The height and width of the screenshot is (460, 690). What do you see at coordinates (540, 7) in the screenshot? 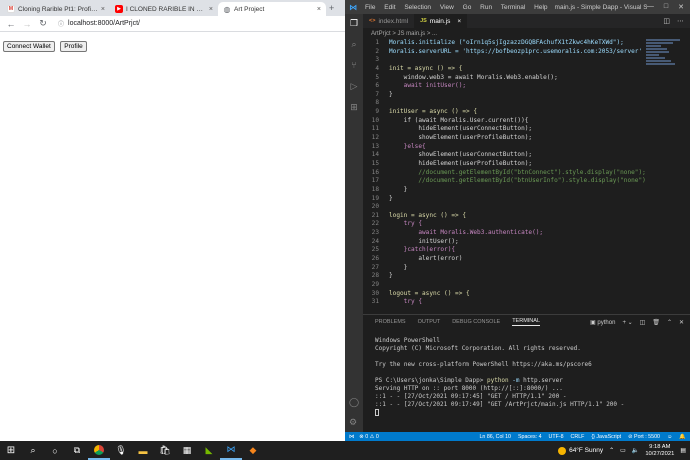
I see `menu-help: Help` at bounding box center [540, 7].